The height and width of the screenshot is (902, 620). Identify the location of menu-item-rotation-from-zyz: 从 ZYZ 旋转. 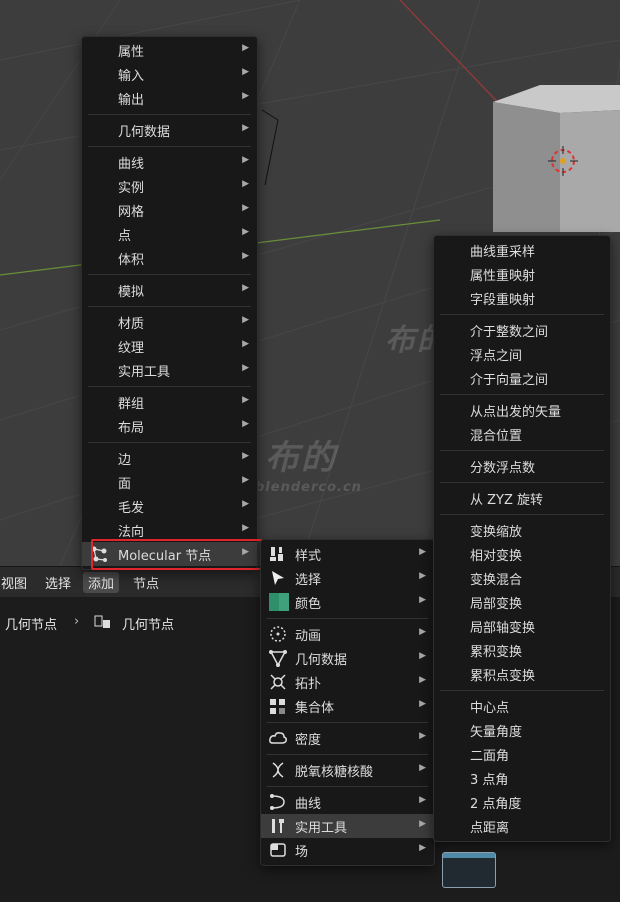
(522, 498).